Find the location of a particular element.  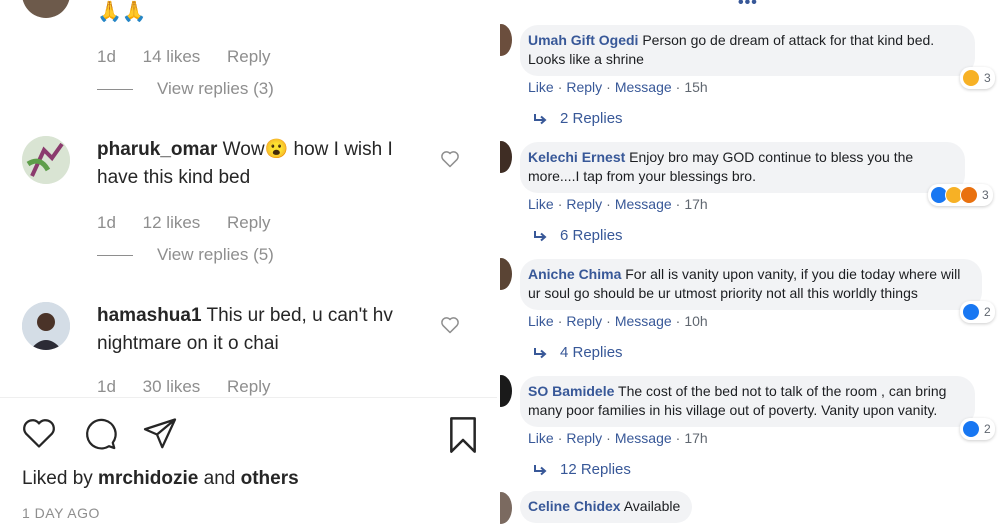

view-replies-button: 12 Replies is located at coordinates (582, 469).